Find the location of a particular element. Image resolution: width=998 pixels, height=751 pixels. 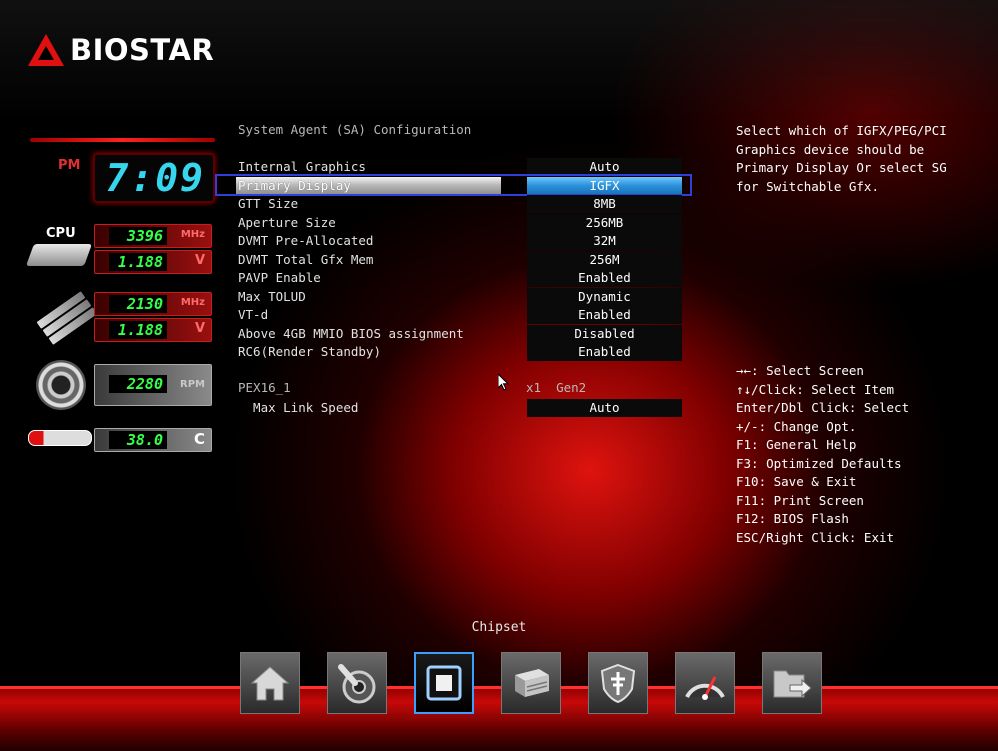

fan-speed-readout: 2280 RPM is located at coordinates (153, 385).